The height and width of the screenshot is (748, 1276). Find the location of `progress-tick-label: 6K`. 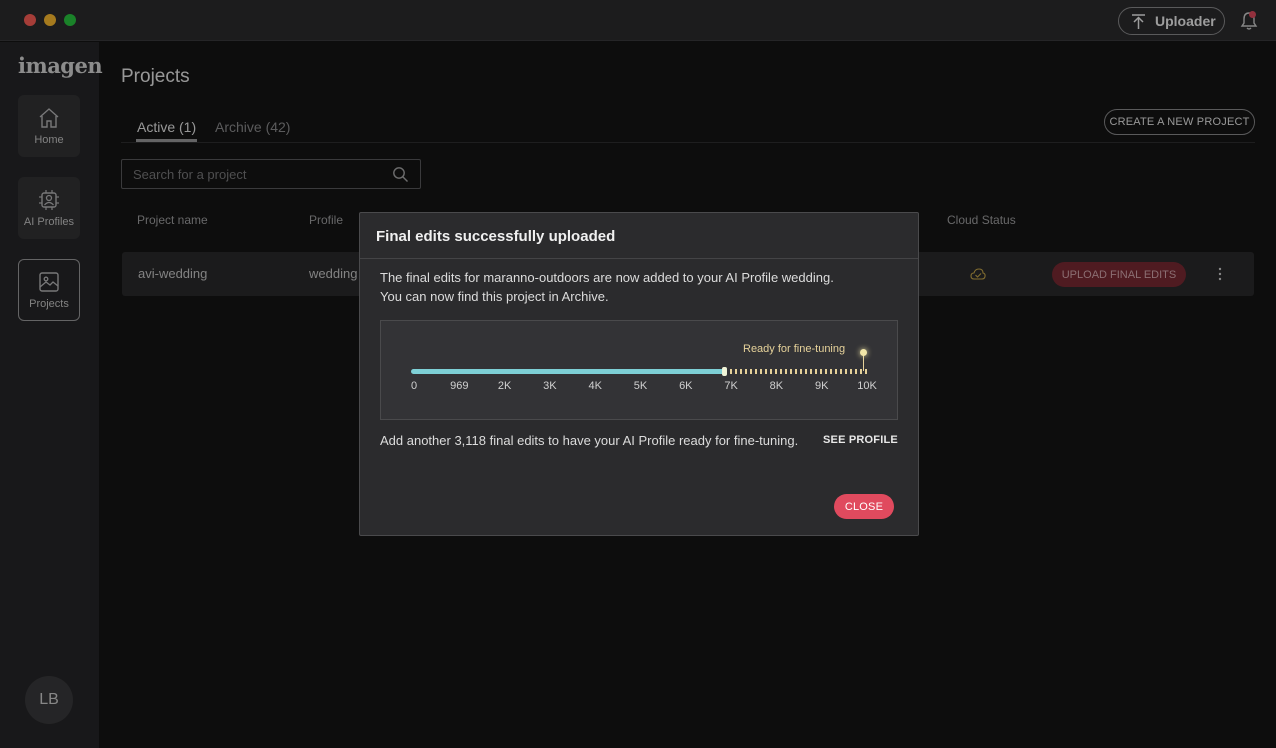

progress-tick-label: 6K is located at coordinates (686, 386).